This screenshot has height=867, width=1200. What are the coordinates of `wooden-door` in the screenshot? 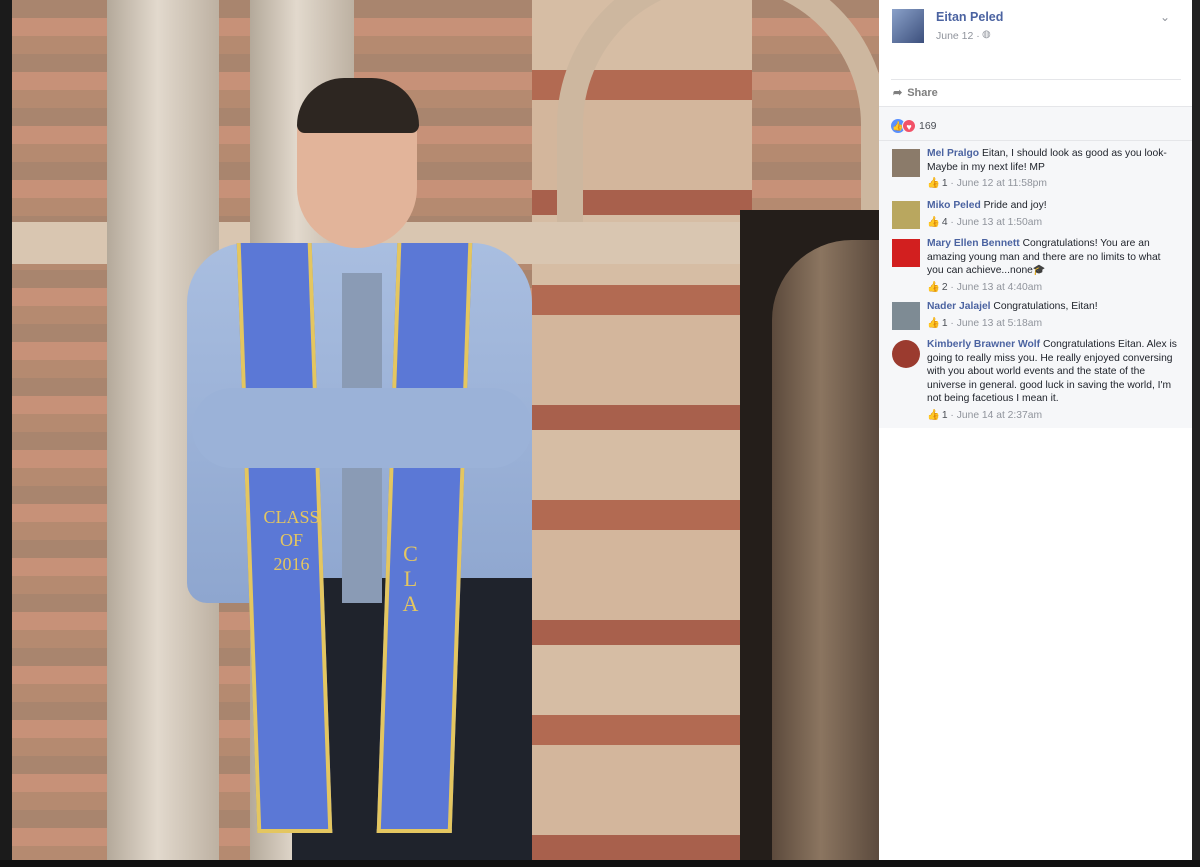 It's located at (825, 550).